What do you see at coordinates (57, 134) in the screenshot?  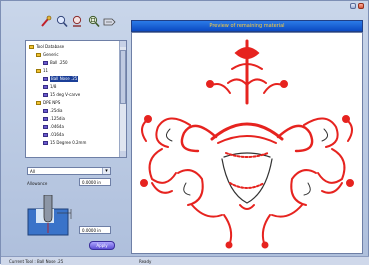 I see `tree-item-label: .0164a` at bounding box center [57, 134].